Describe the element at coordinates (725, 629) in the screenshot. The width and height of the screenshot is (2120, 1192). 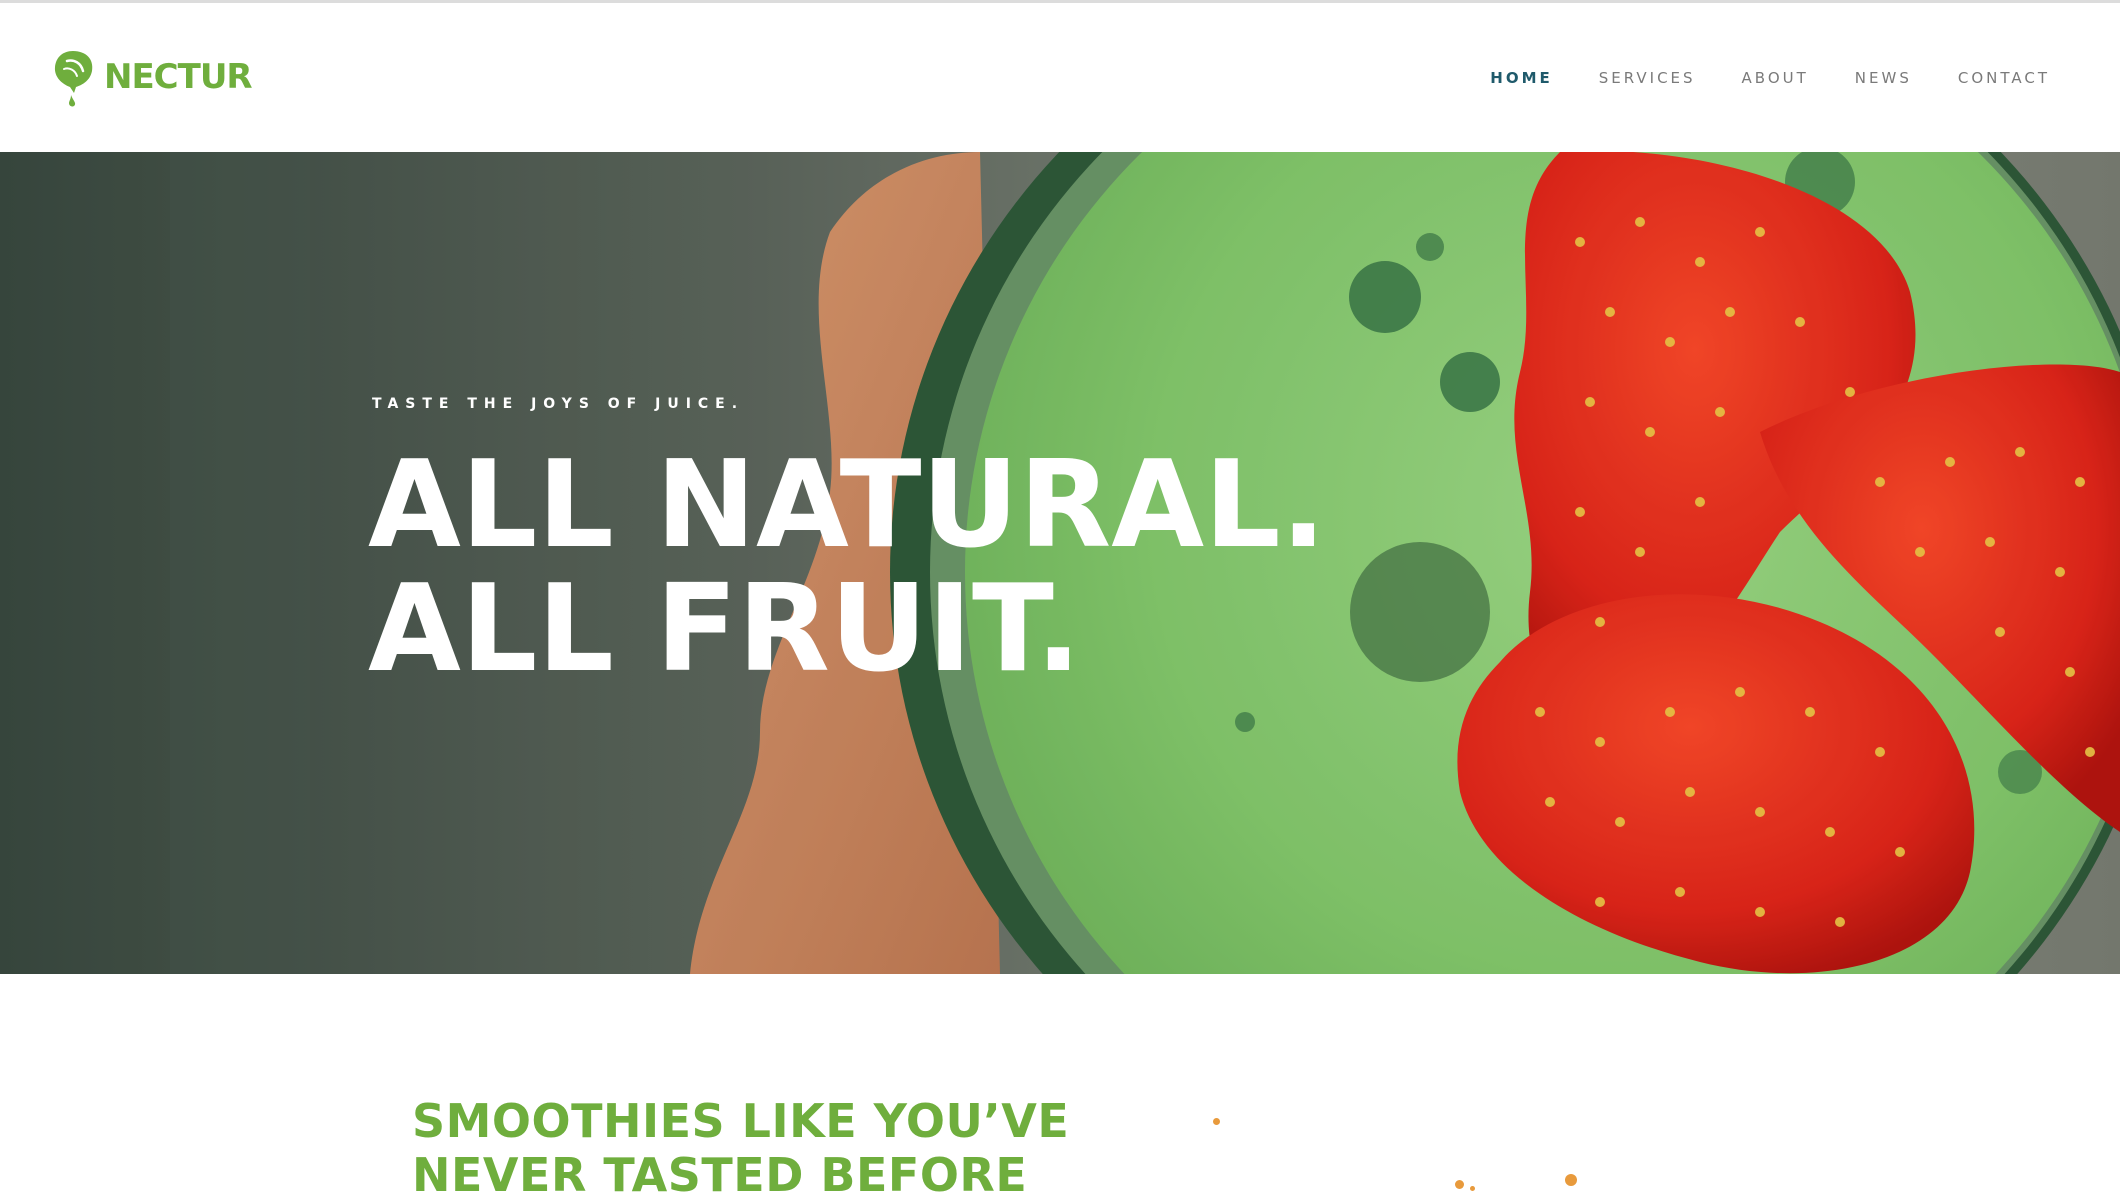
I see `hero-headline-line2: ALL FRUIT.` at that location.